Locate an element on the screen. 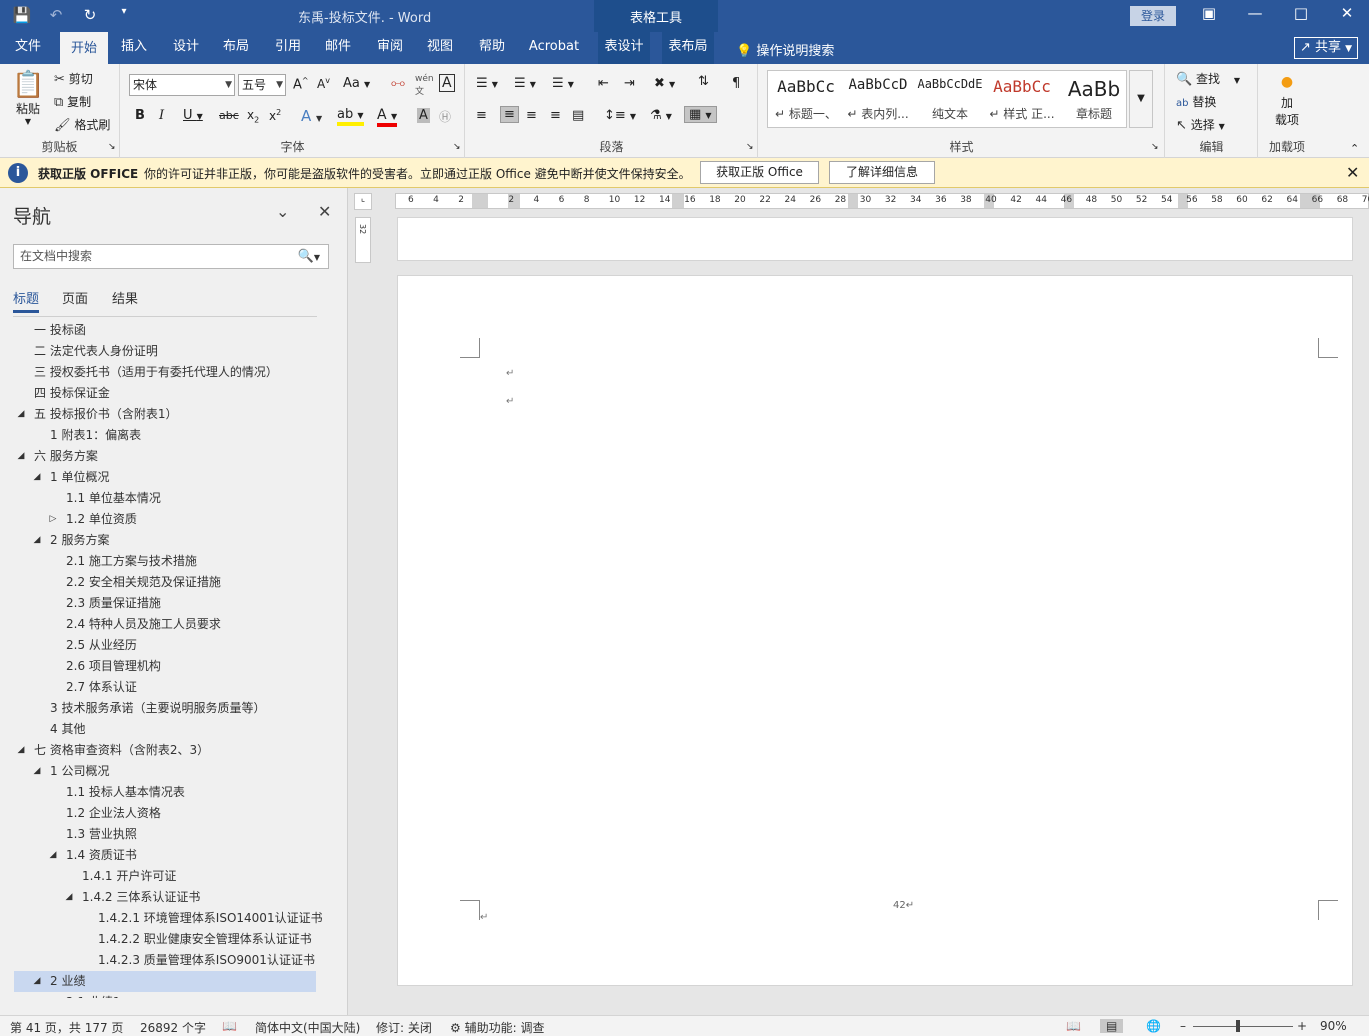  minimize-icon: — is located at coordinates (1255, 13).